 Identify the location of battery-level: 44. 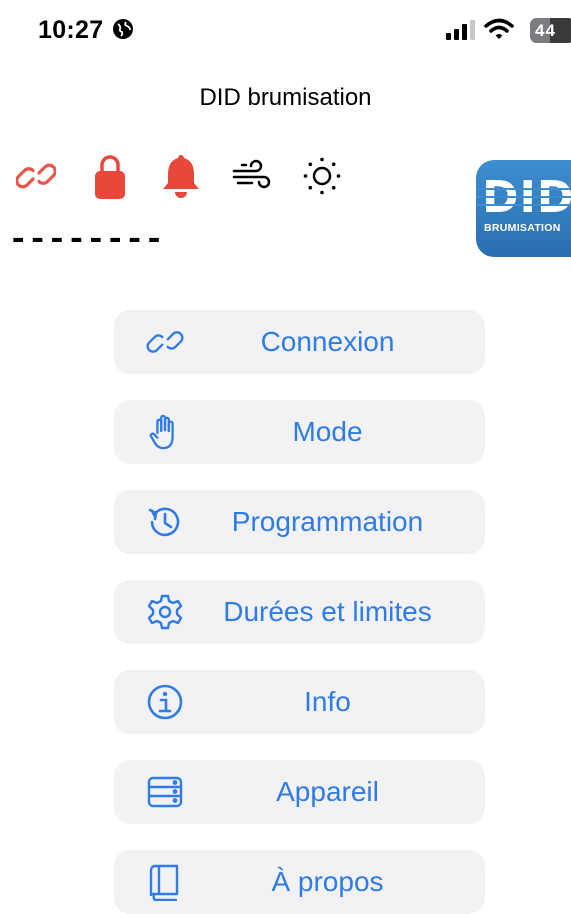
(545, 30).